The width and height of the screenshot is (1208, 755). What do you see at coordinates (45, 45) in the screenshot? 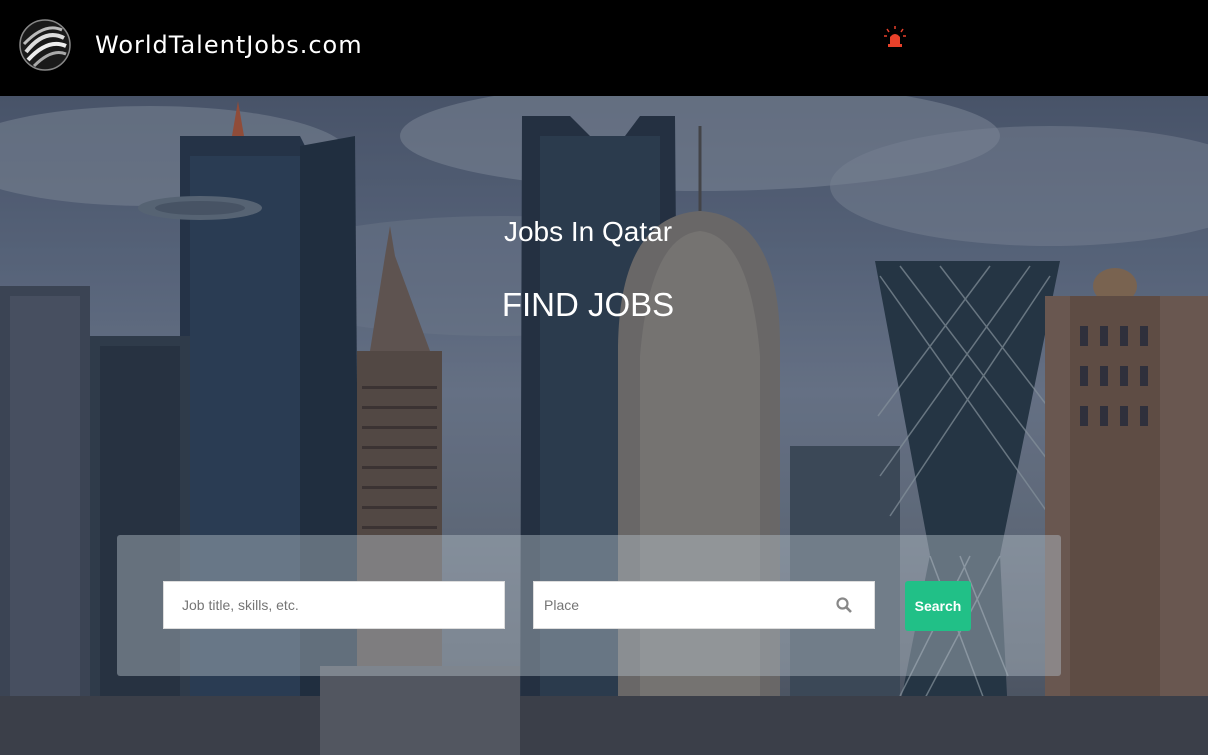
I see `globe-swirl-logo` at bounding box center [45, 45].